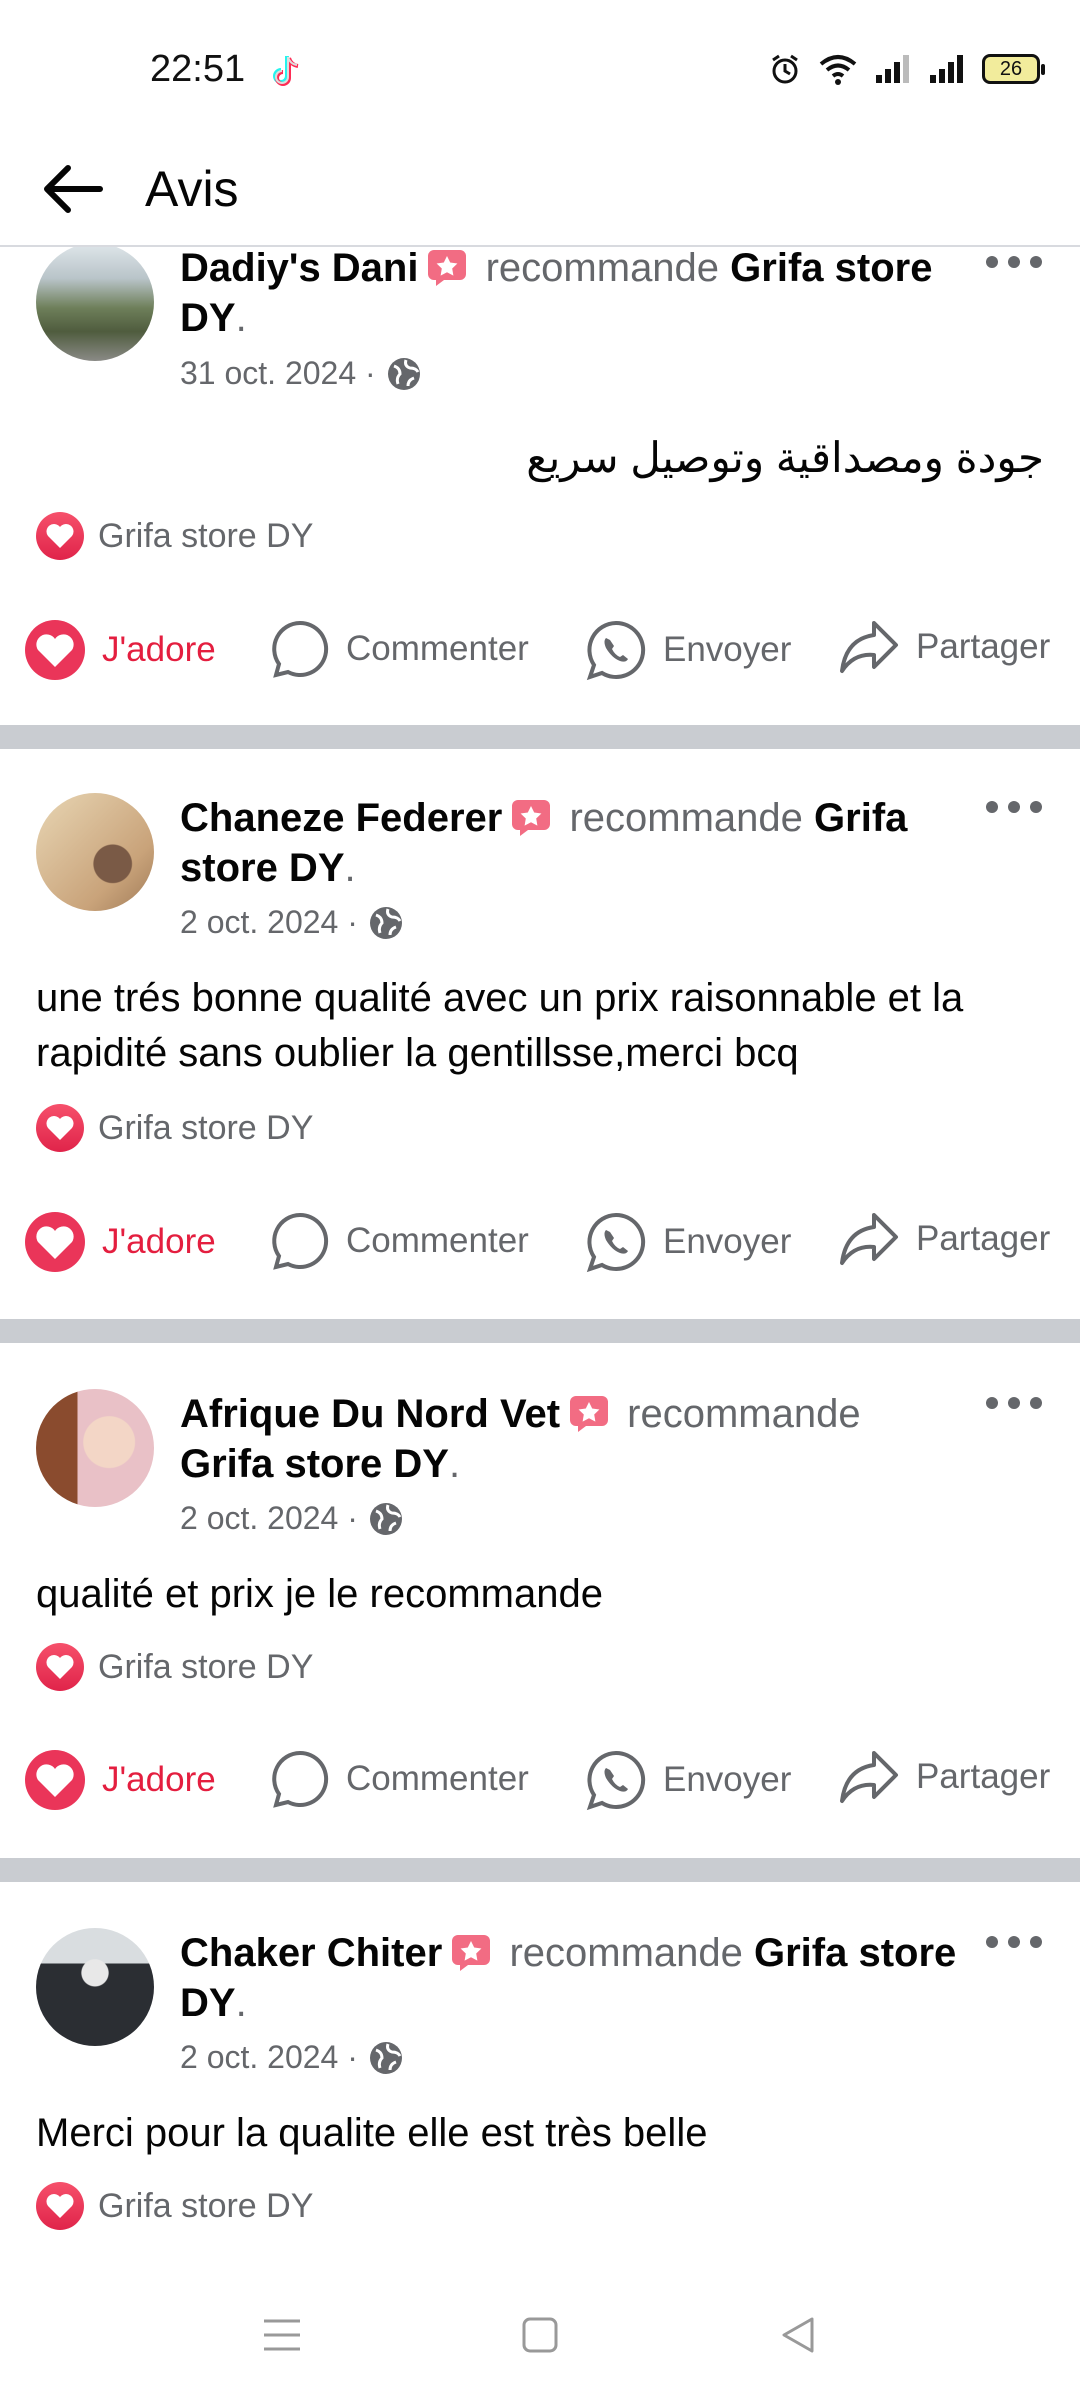  I want to click on author-name: Dadiy's Dani, so click(299, 268).